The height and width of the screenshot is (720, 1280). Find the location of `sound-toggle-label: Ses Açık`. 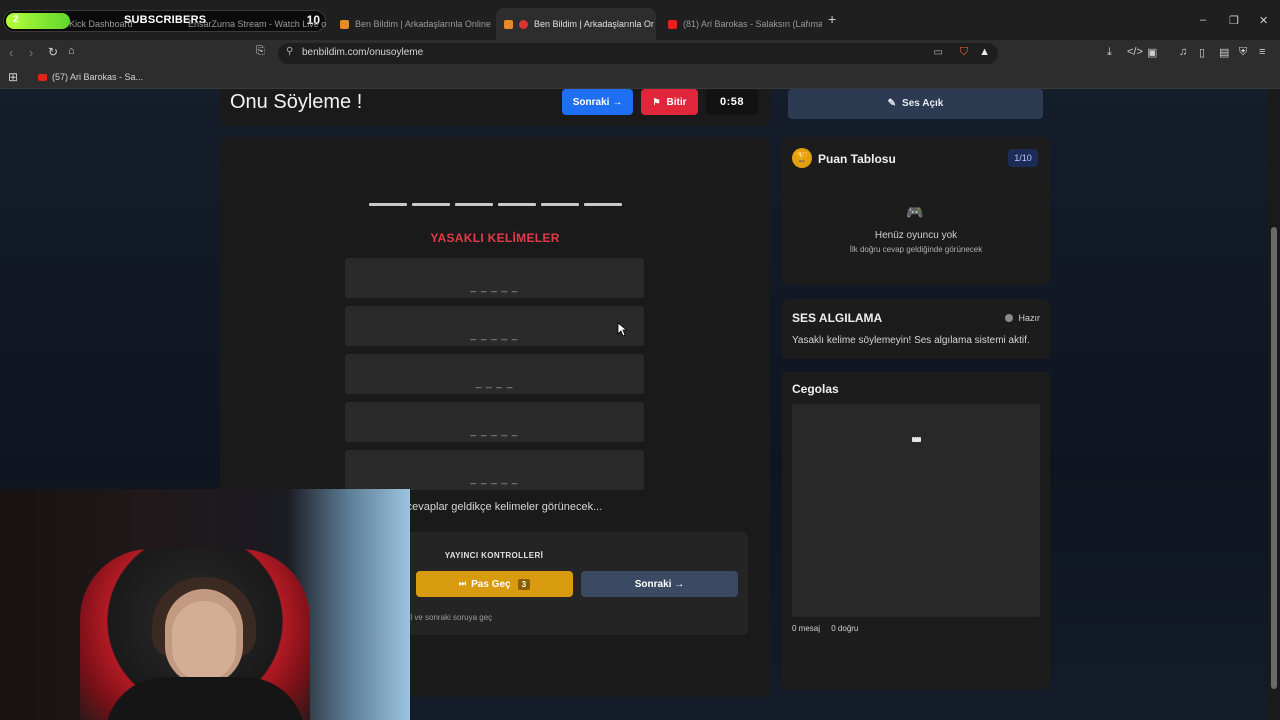

sound-toggle-label: Ses Açık is located at coordinates (923, 103).